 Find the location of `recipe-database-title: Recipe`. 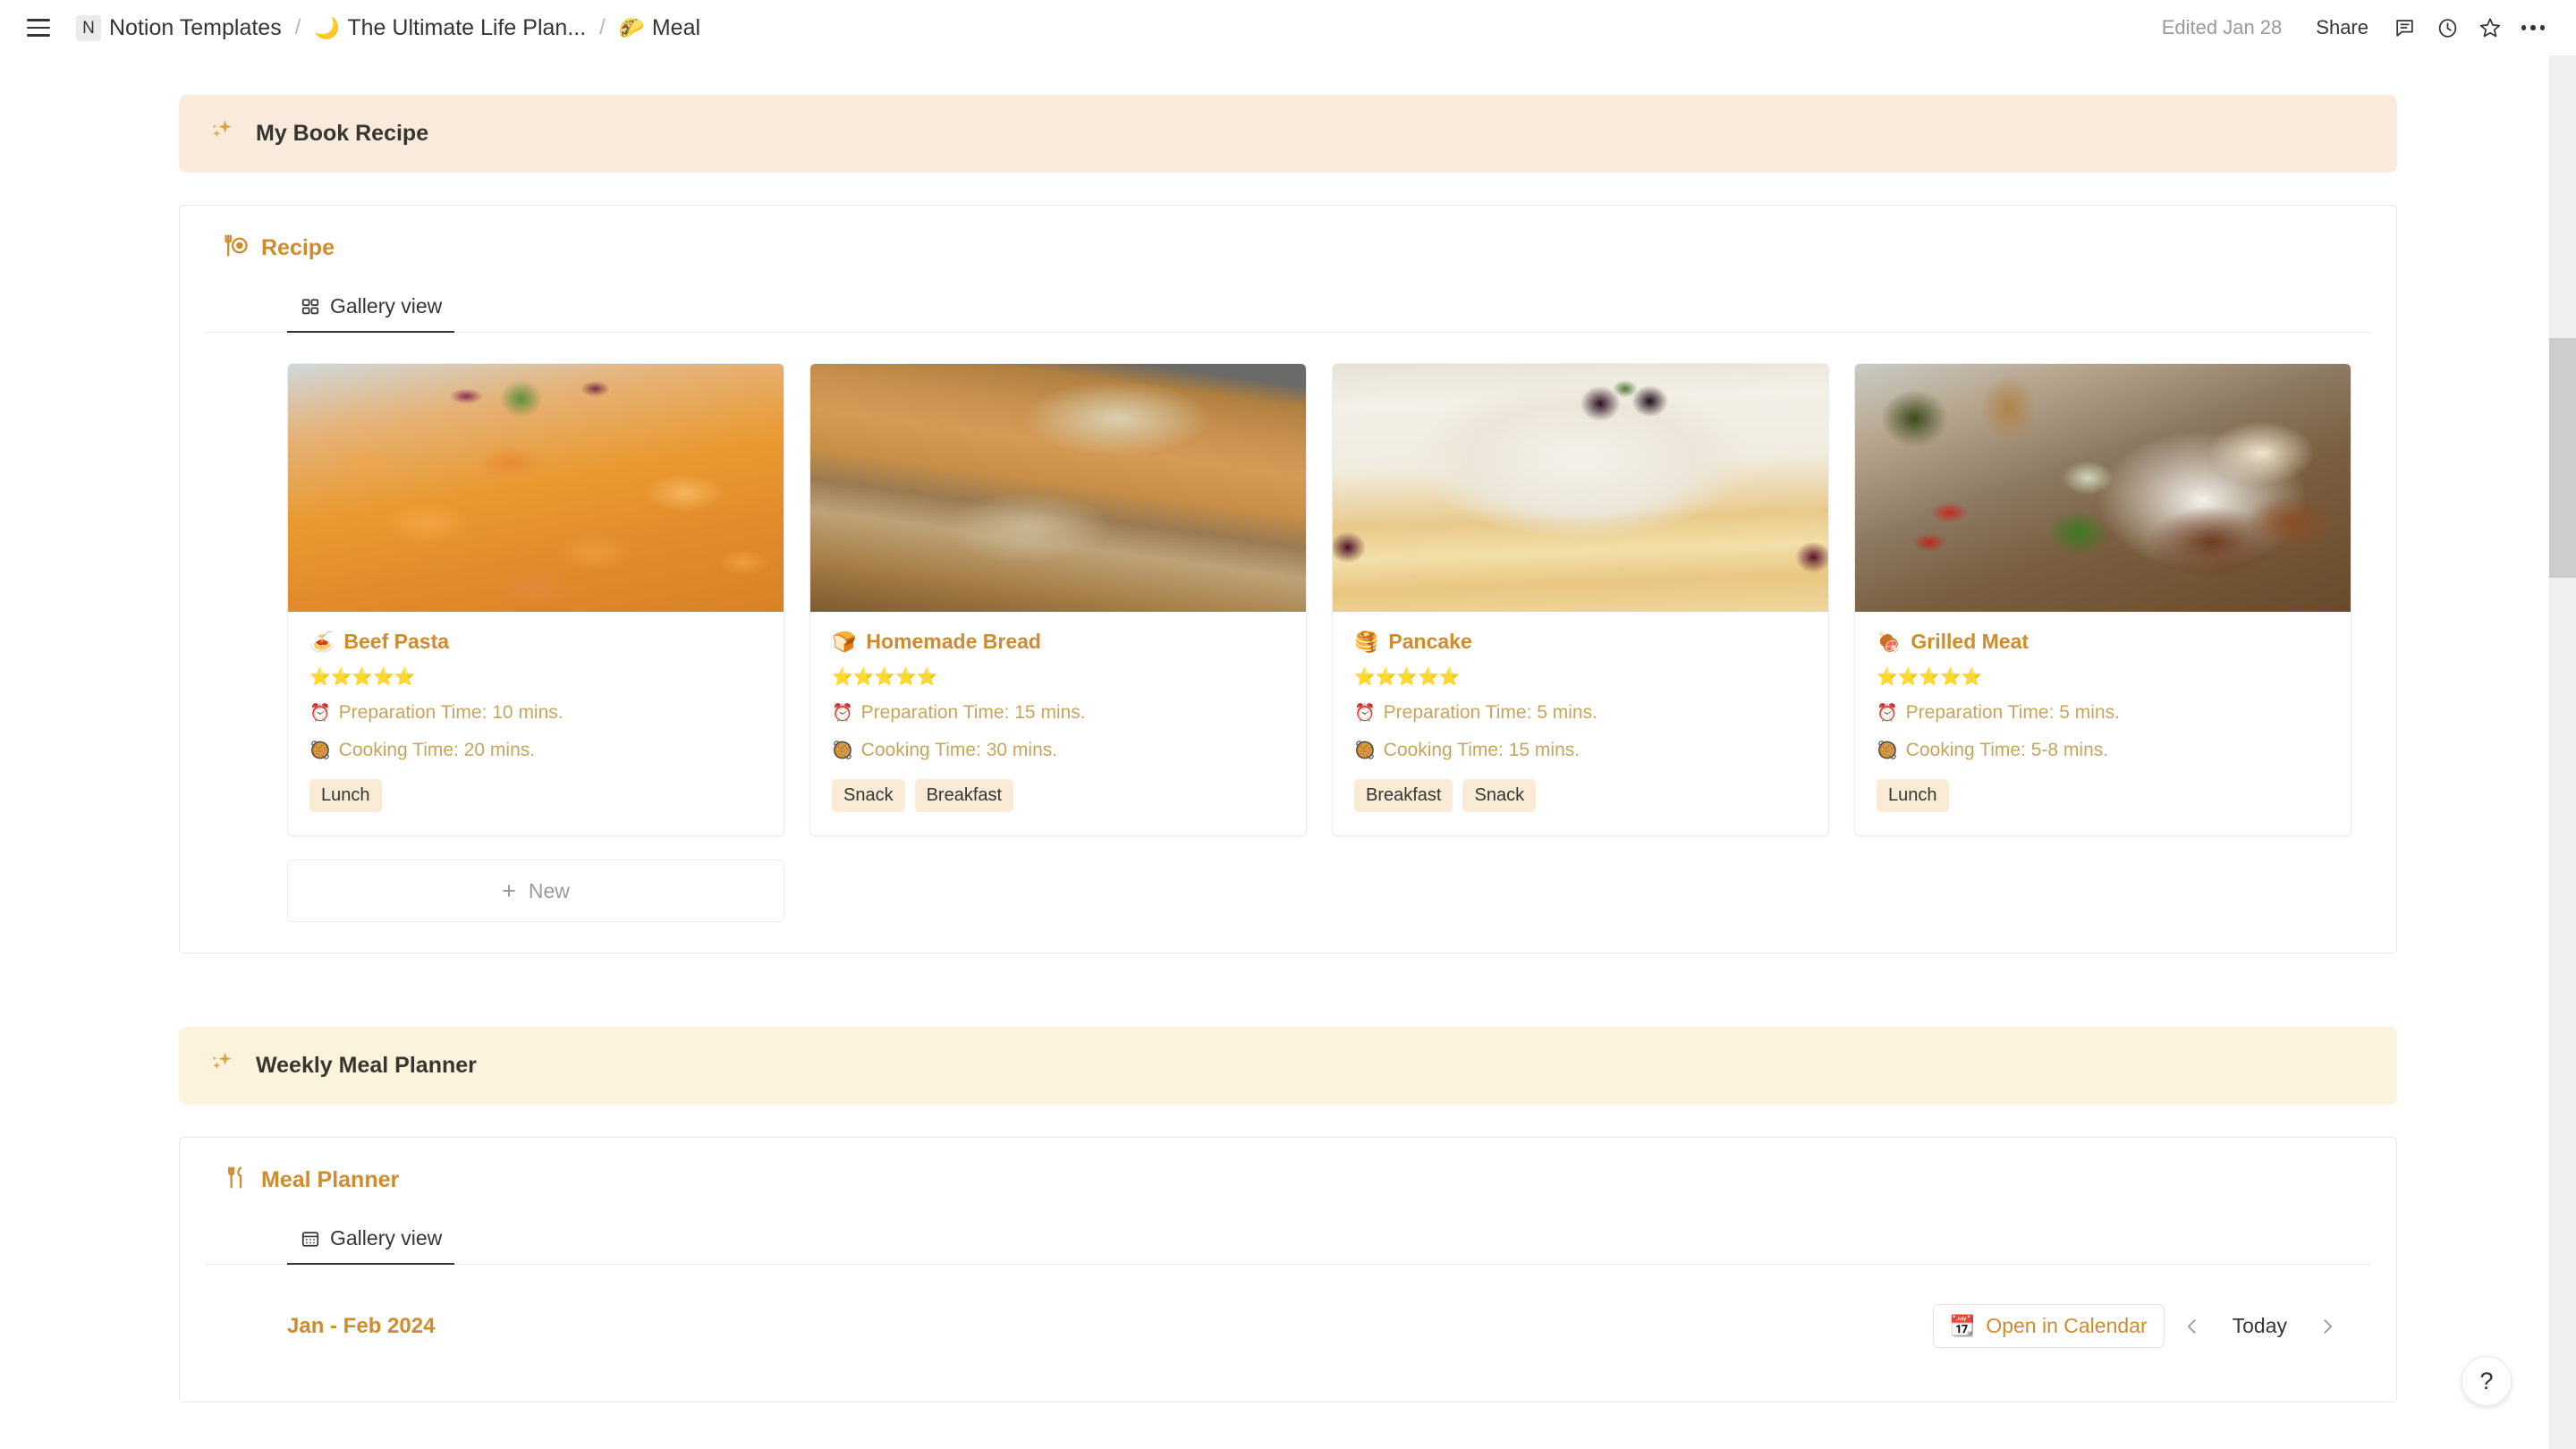

recipe-database-title: Recipe is located at coordinates (298, 248).